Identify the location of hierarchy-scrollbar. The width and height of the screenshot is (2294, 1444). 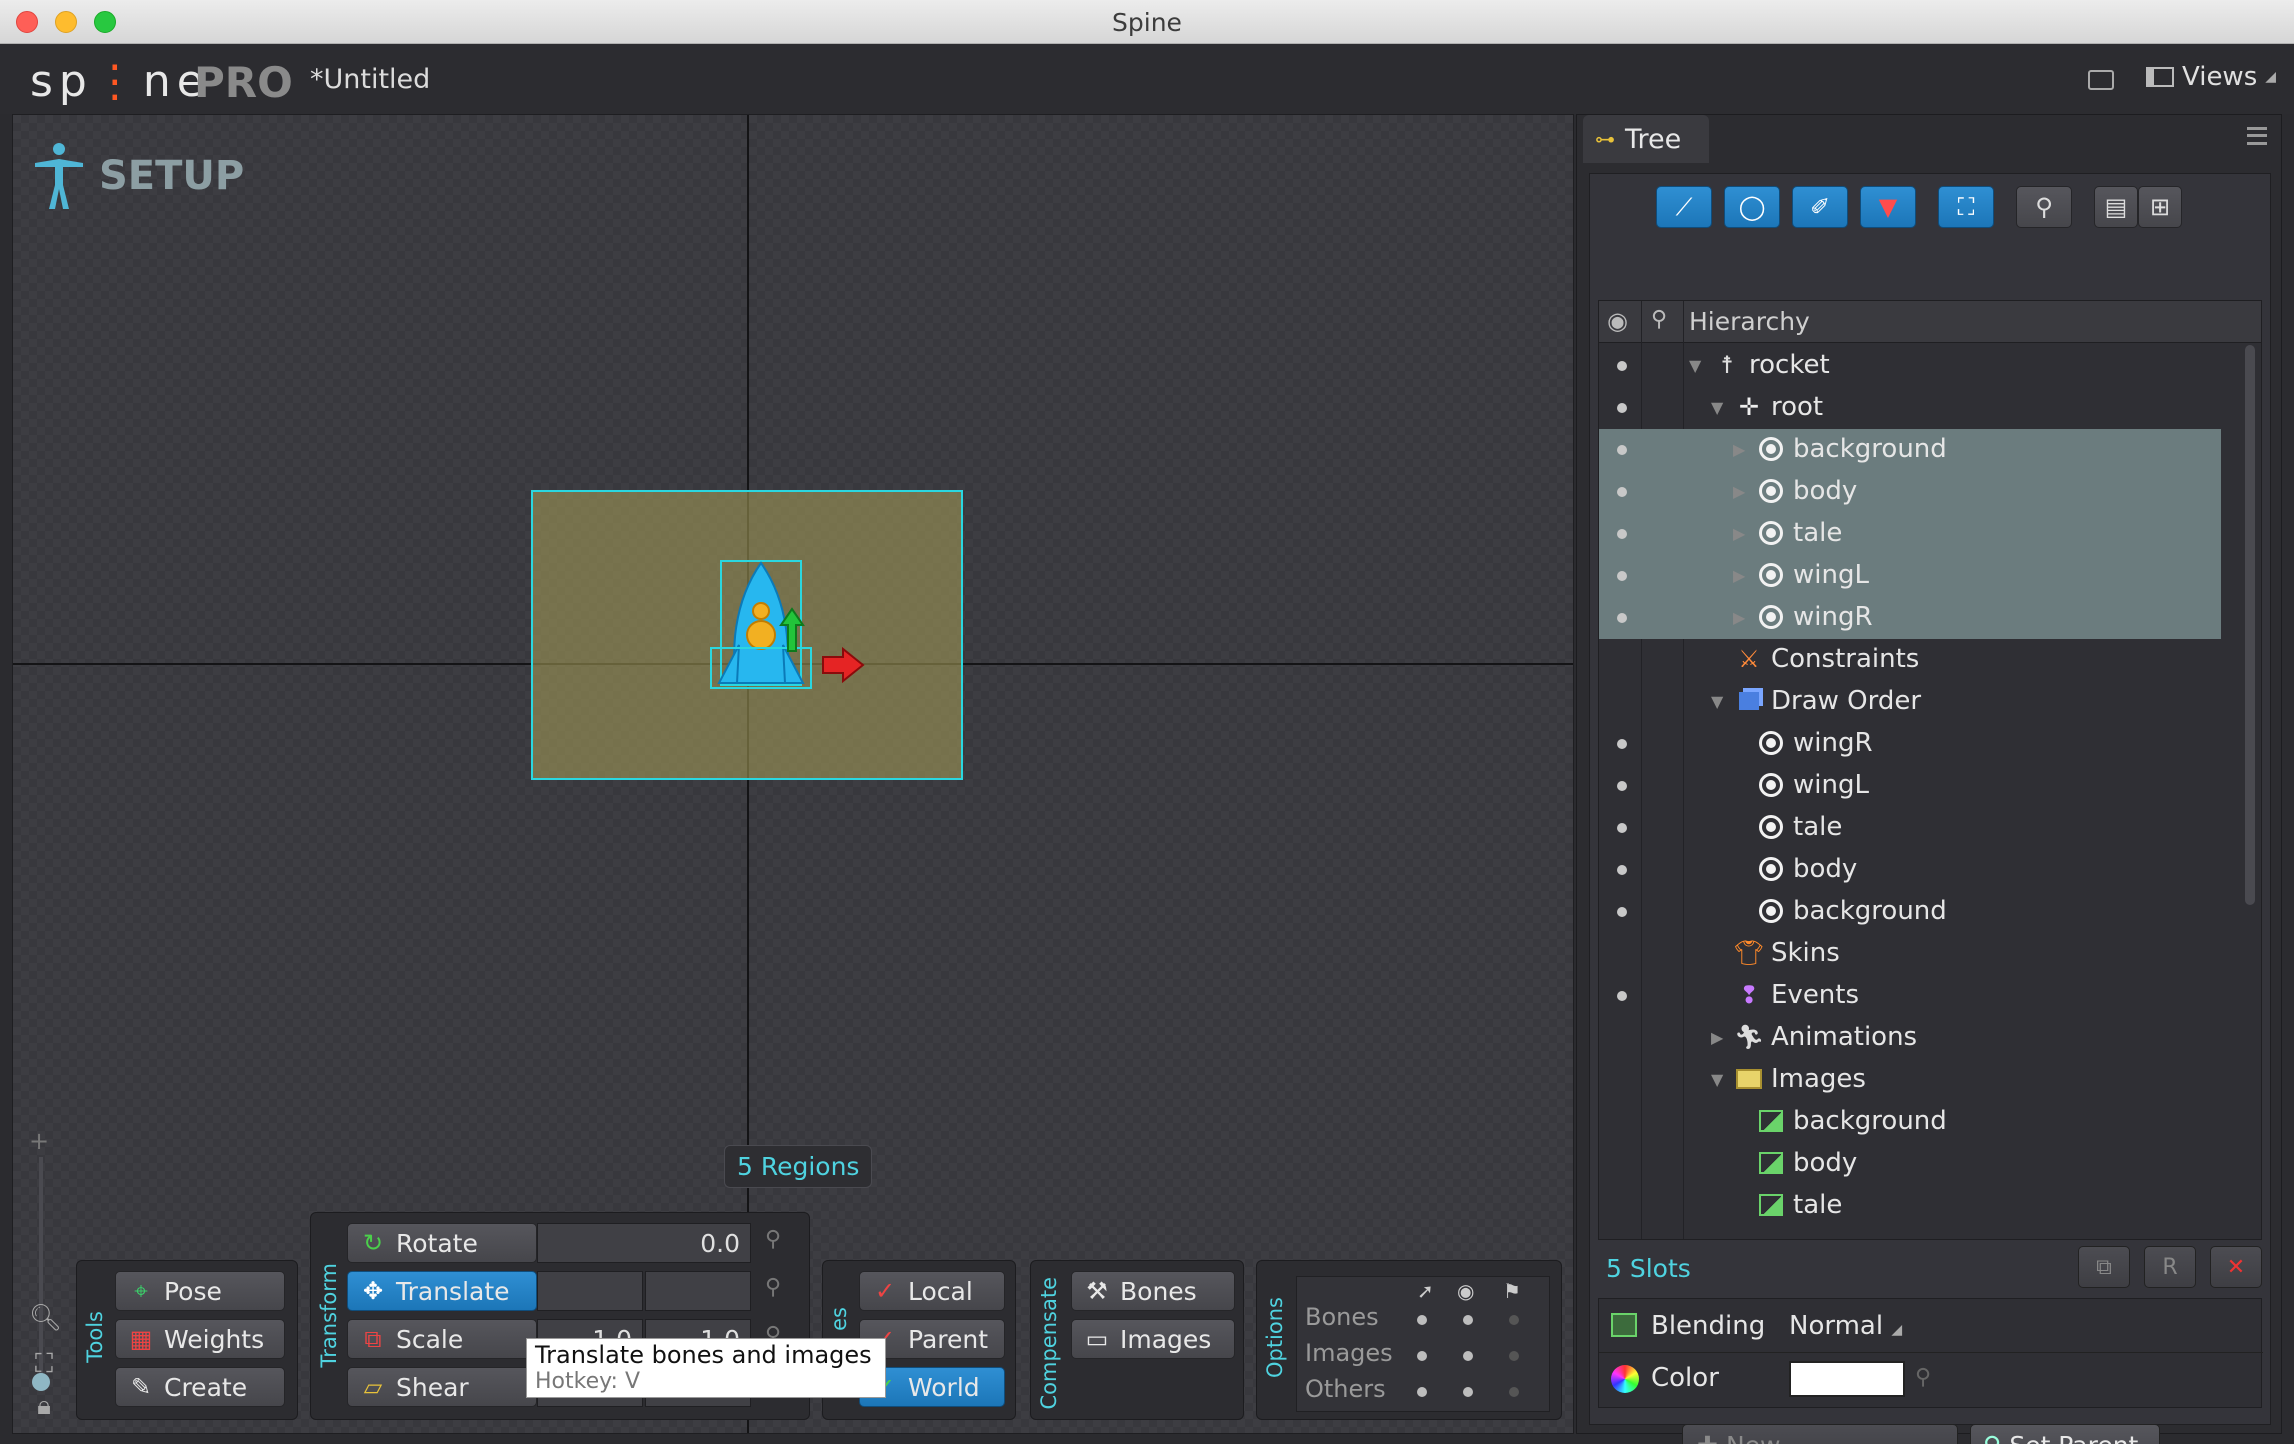
(2250, 625).